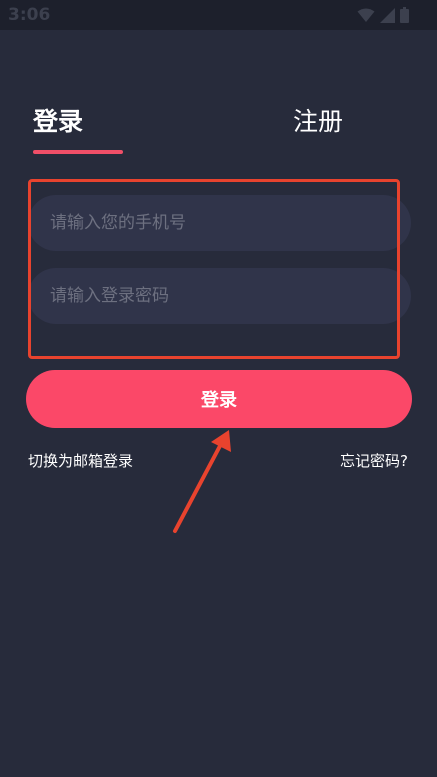  What do you see at coordinates (387, 15) in the screenshot?
I see `signal-icon` at bounding box center [387, 15].